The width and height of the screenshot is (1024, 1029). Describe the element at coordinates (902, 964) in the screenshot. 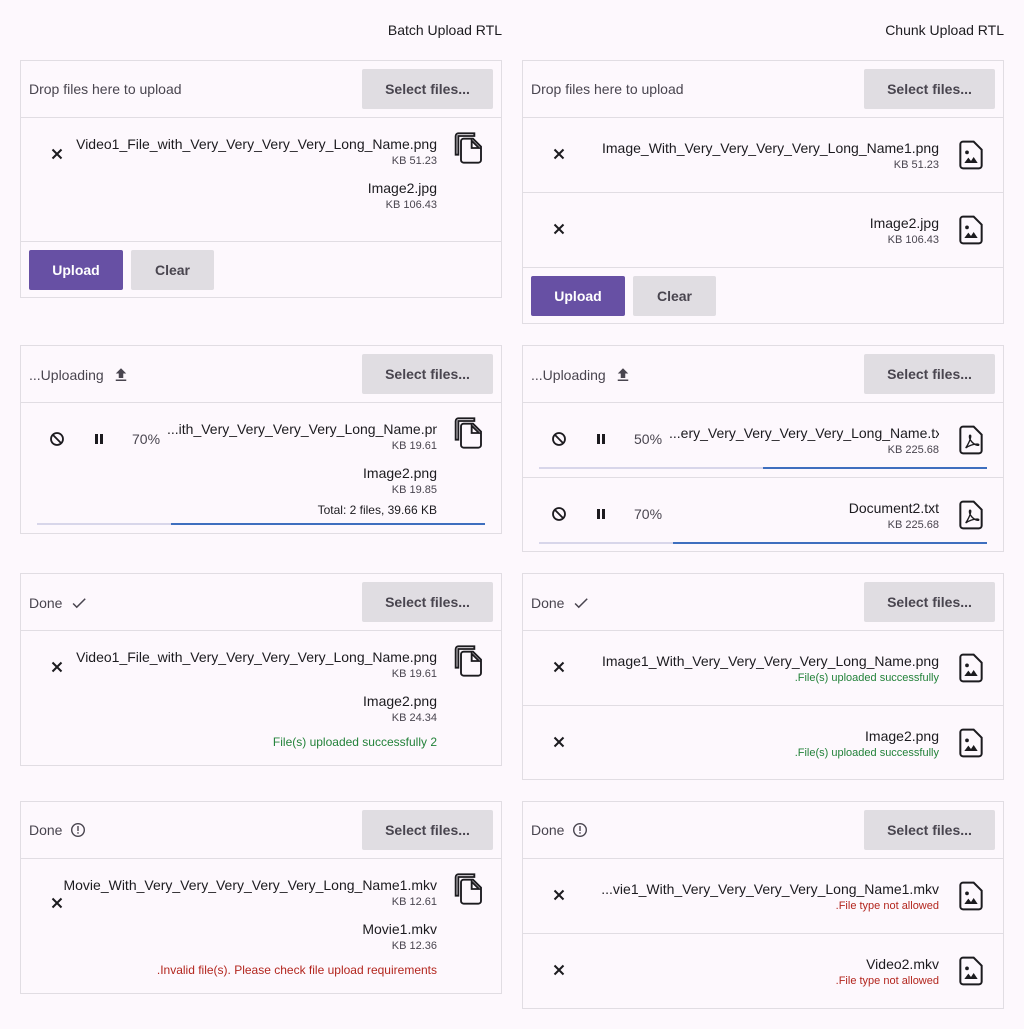

I see `file-name: Video2.mkv` at that location.